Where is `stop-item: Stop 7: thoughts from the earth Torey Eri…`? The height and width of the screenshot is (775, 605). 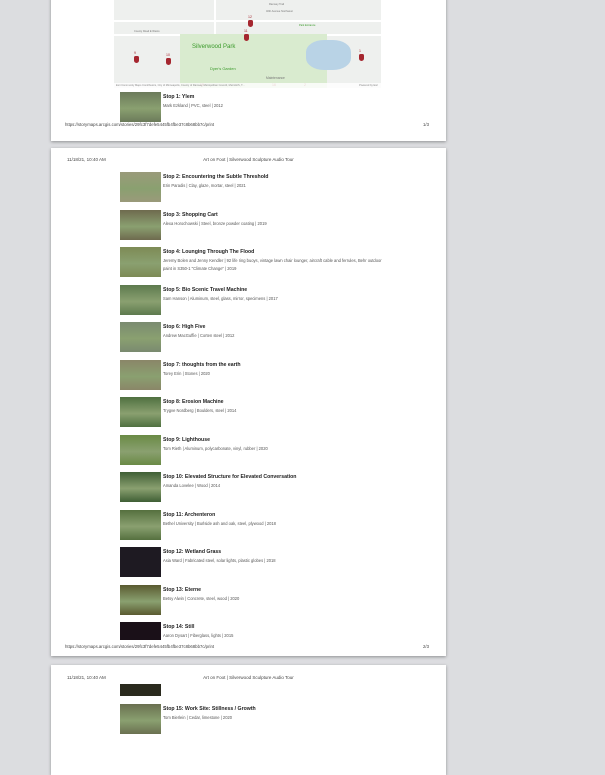 stop-item: Stop 7: thoughts from the earth Torey Eri… is located at coordinates (270, 374).